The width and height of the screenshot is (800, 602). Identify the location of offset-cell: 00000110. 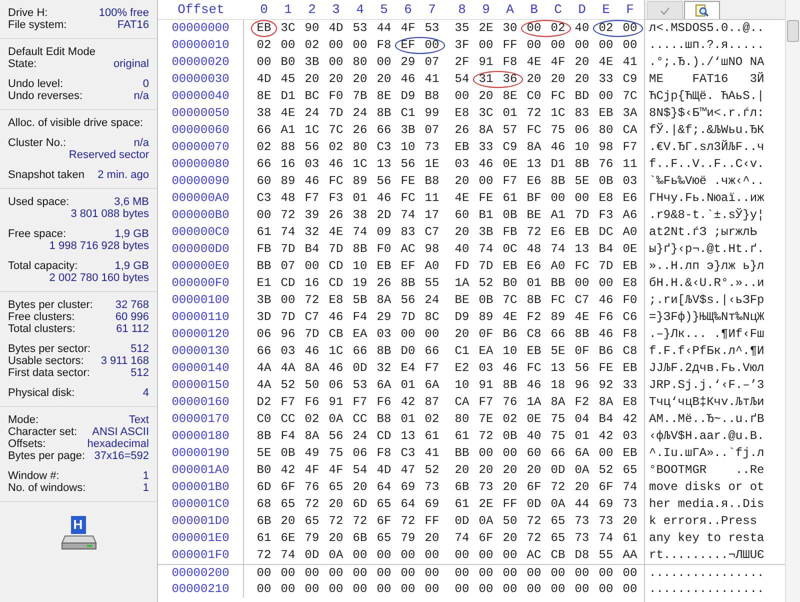
(201, 317).